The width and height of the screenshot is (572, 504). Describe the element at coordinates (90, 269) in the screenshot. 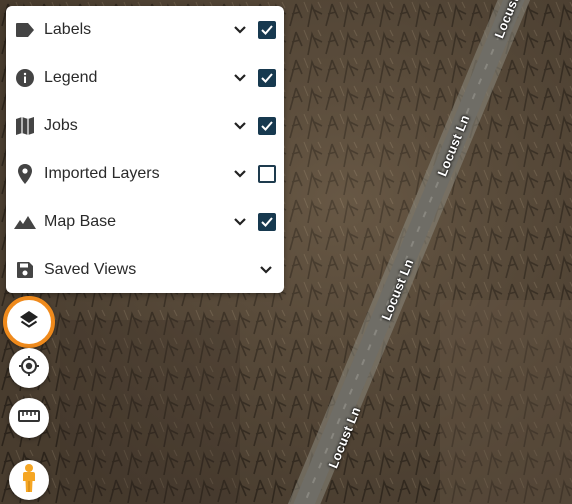

I see `layer-label: Saved Views` at that location.